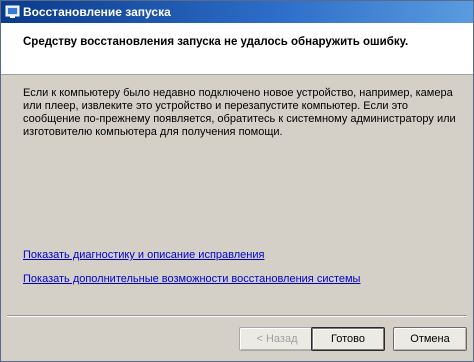  I want to click on footer-divider, so click(237, 316).